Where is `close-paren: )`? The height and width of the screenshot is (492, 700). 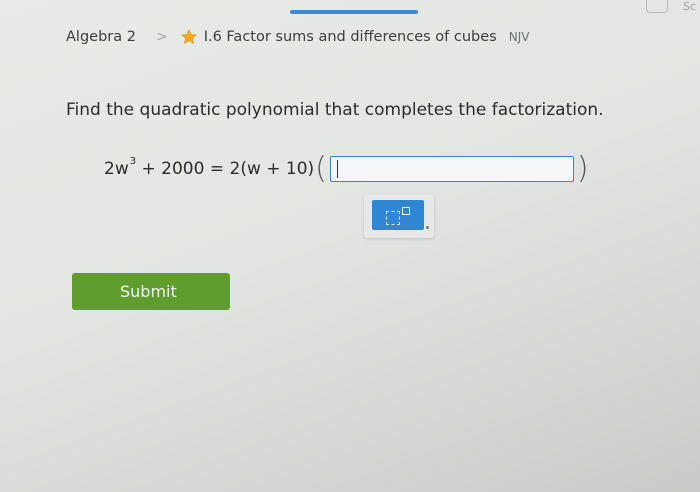 close-paren: ) is located at coordinates (582, 168).